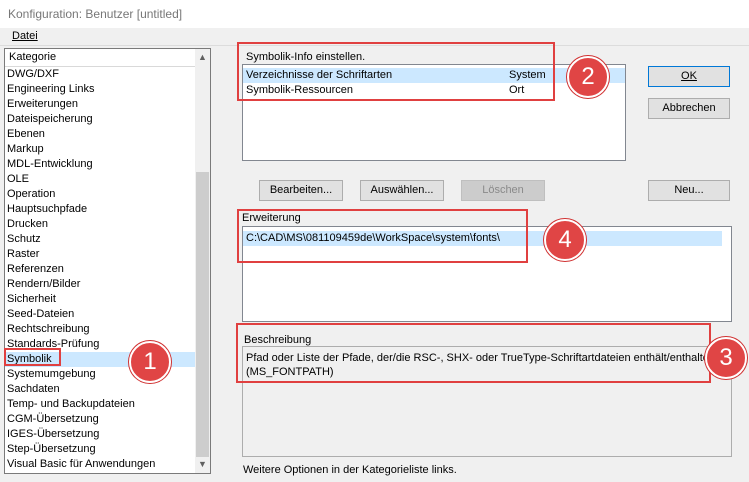 The image size is (749, 482). What do you see at coordinates (473, 353) in the screenshot?
I see `highlight-description` at bounding box center [473, 353].